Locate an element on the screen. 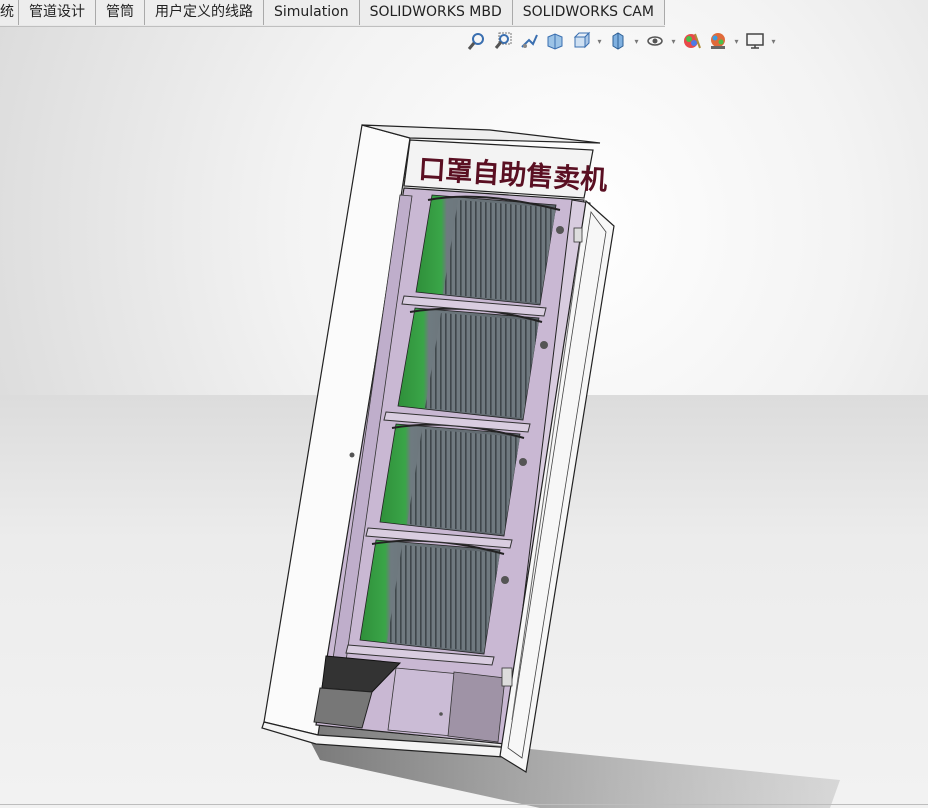  heads-up-view-toolbar: ▾ ▾ ▾ ▾ ▾ is located at coordinates (621, 41).